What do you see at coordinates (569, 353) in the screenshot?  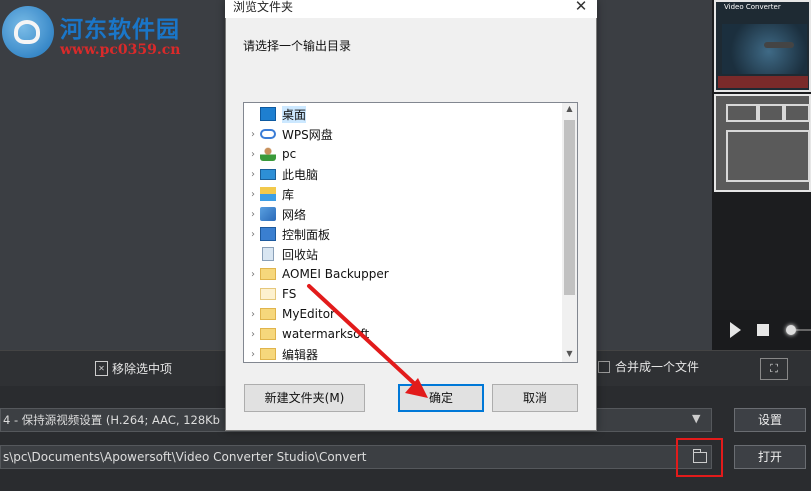 I see `scroll-down-icon: ▼` at bounding box center [569, 353].